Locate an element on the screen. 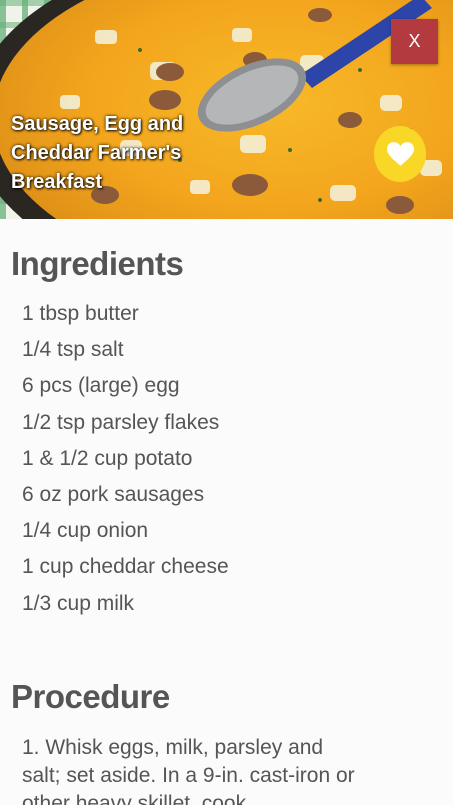  heart-icon is located at coordinates (400, 153).